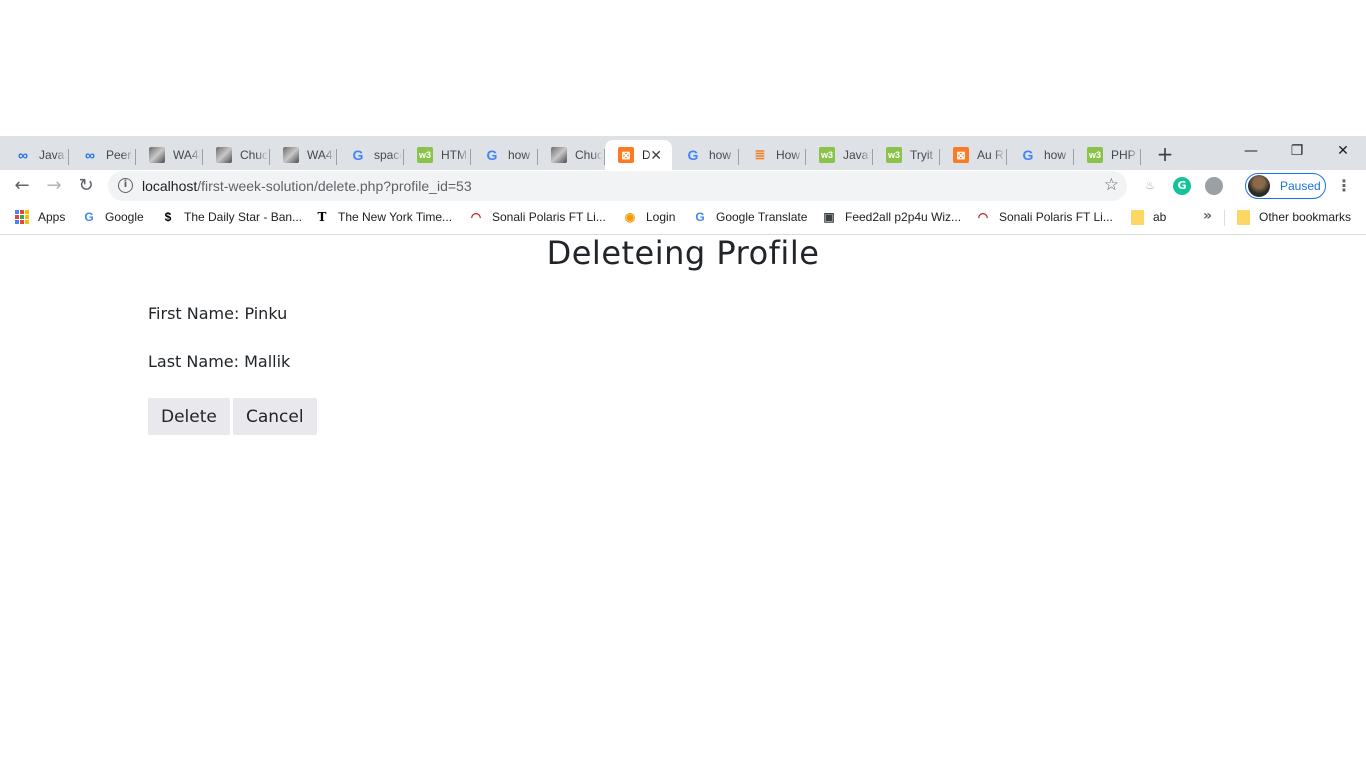  What do you see at coordinates (1305, 217) in the screenshot?
I see `bookmark-label: Other bookmarks` at bounding box center [1305, 217].